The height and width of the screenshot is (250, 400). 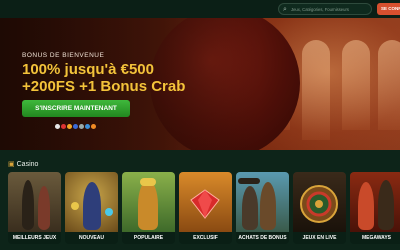 I want to click on bonus-headline-line1: 100% jusqu'à €500, so click(x=88, y=69).